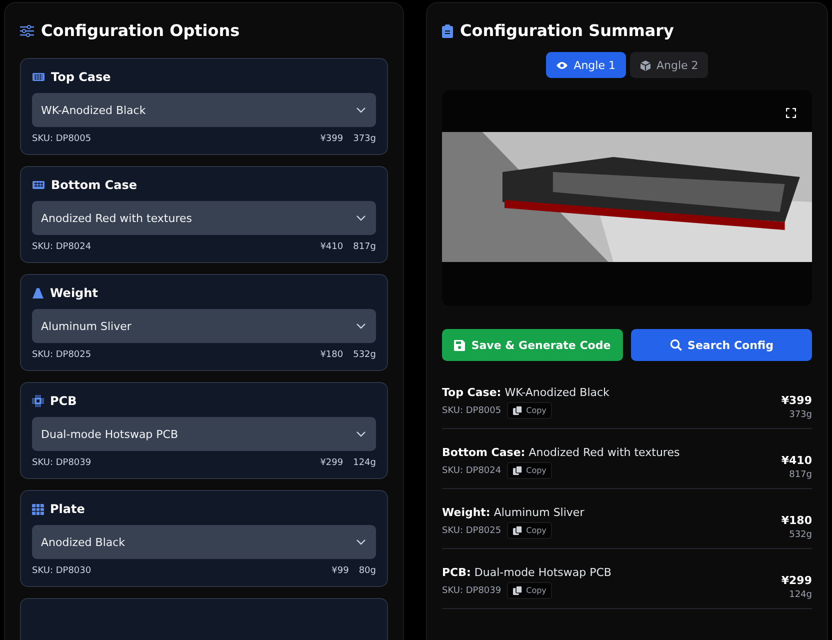  I want to click on weight-icon, so click(38, 293).